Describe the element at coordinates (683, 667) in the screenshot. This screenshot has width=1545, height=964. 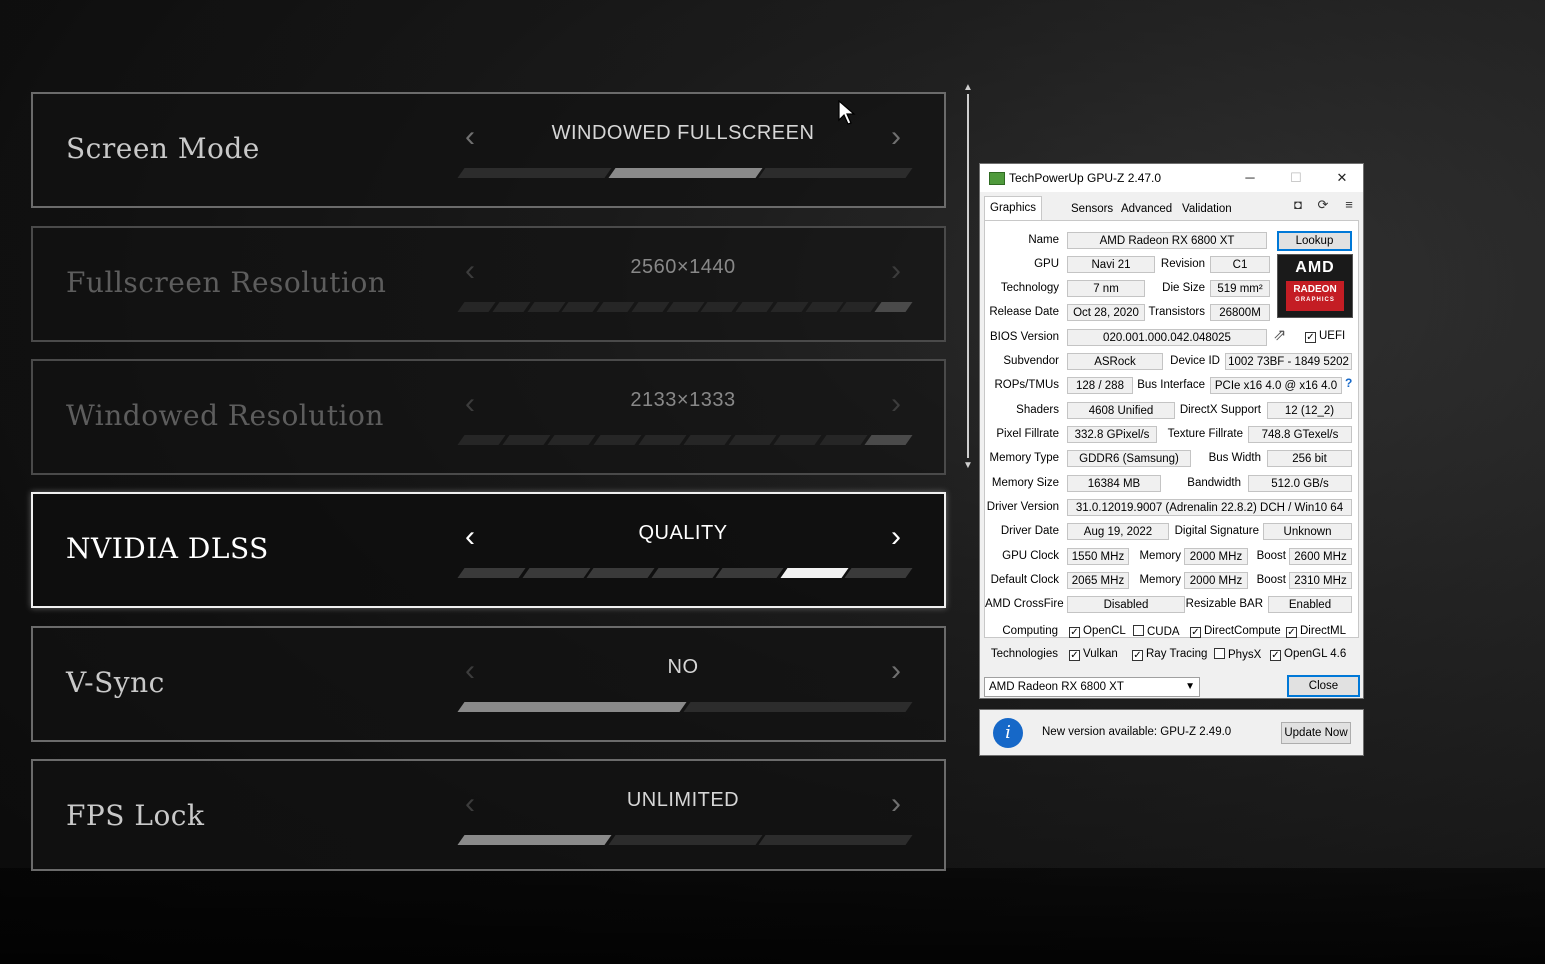
I see `setting-value: NO` at that location.